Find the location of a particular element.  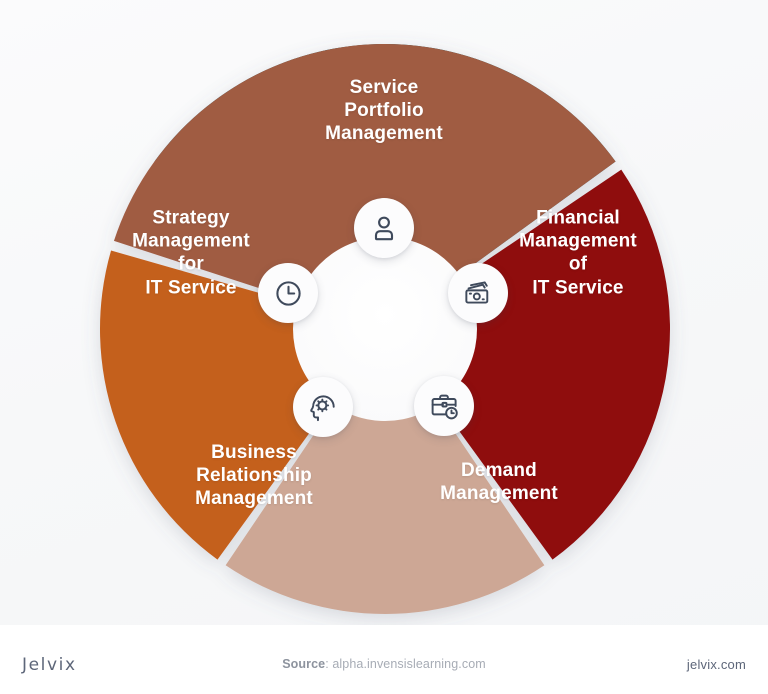

source-attribution: Source: alpha.invensislearning.com is located at coordinates (384, 664).